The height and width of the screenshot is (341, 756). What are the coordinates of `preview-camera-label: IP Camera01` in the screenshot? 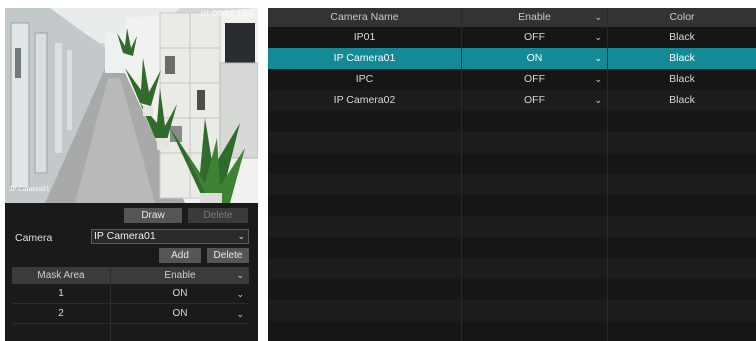 It's located at (30, 189).